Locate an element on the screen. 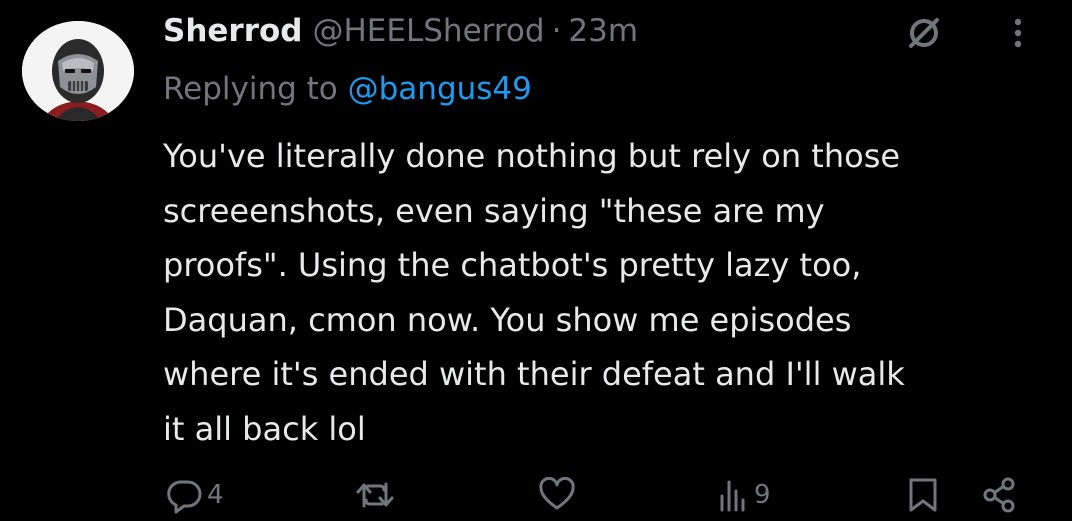  bookmark-button is located at coordinates (923, 495).